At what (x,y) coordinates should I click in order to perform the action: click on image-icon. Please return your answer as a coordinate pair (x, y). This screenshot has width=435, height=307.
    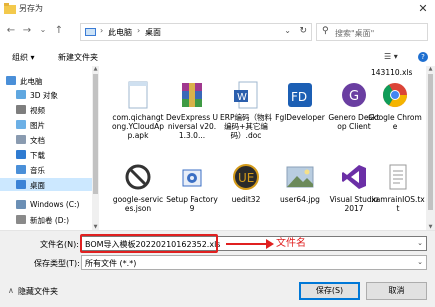
    Looking at the image, I should click on (300, 177).